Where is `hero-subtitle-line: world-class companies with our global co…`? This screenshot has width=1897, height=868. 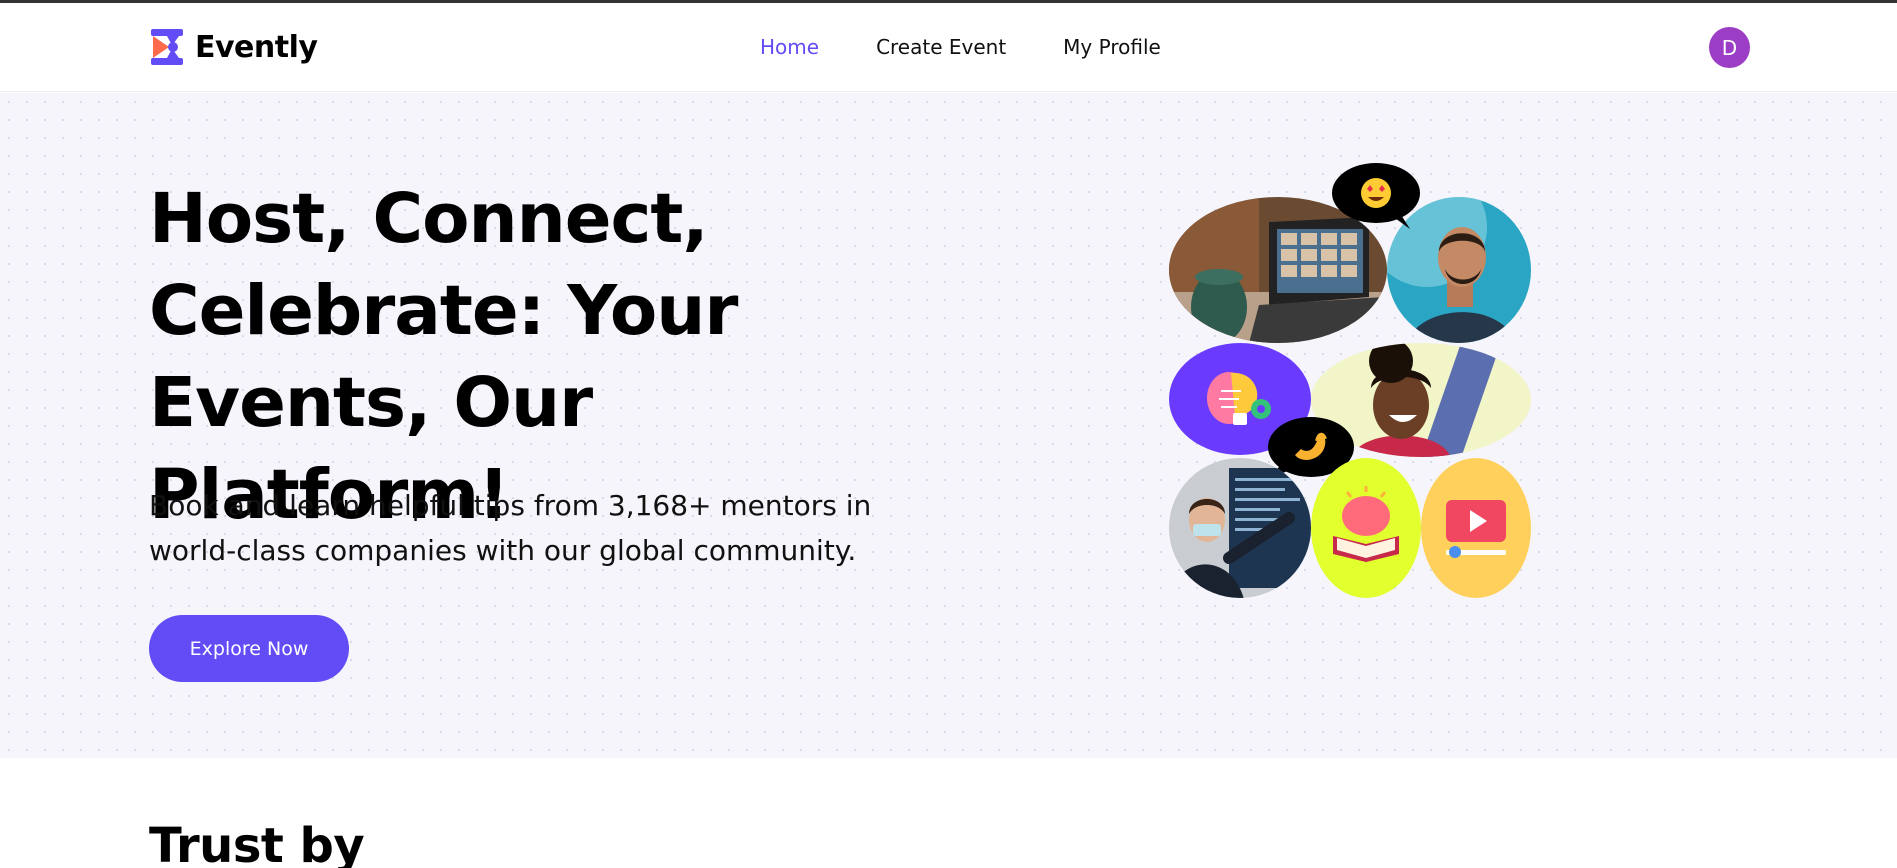
hero-subtitle-line: world-class companies with our global co… is located at coordinates (503, 550).